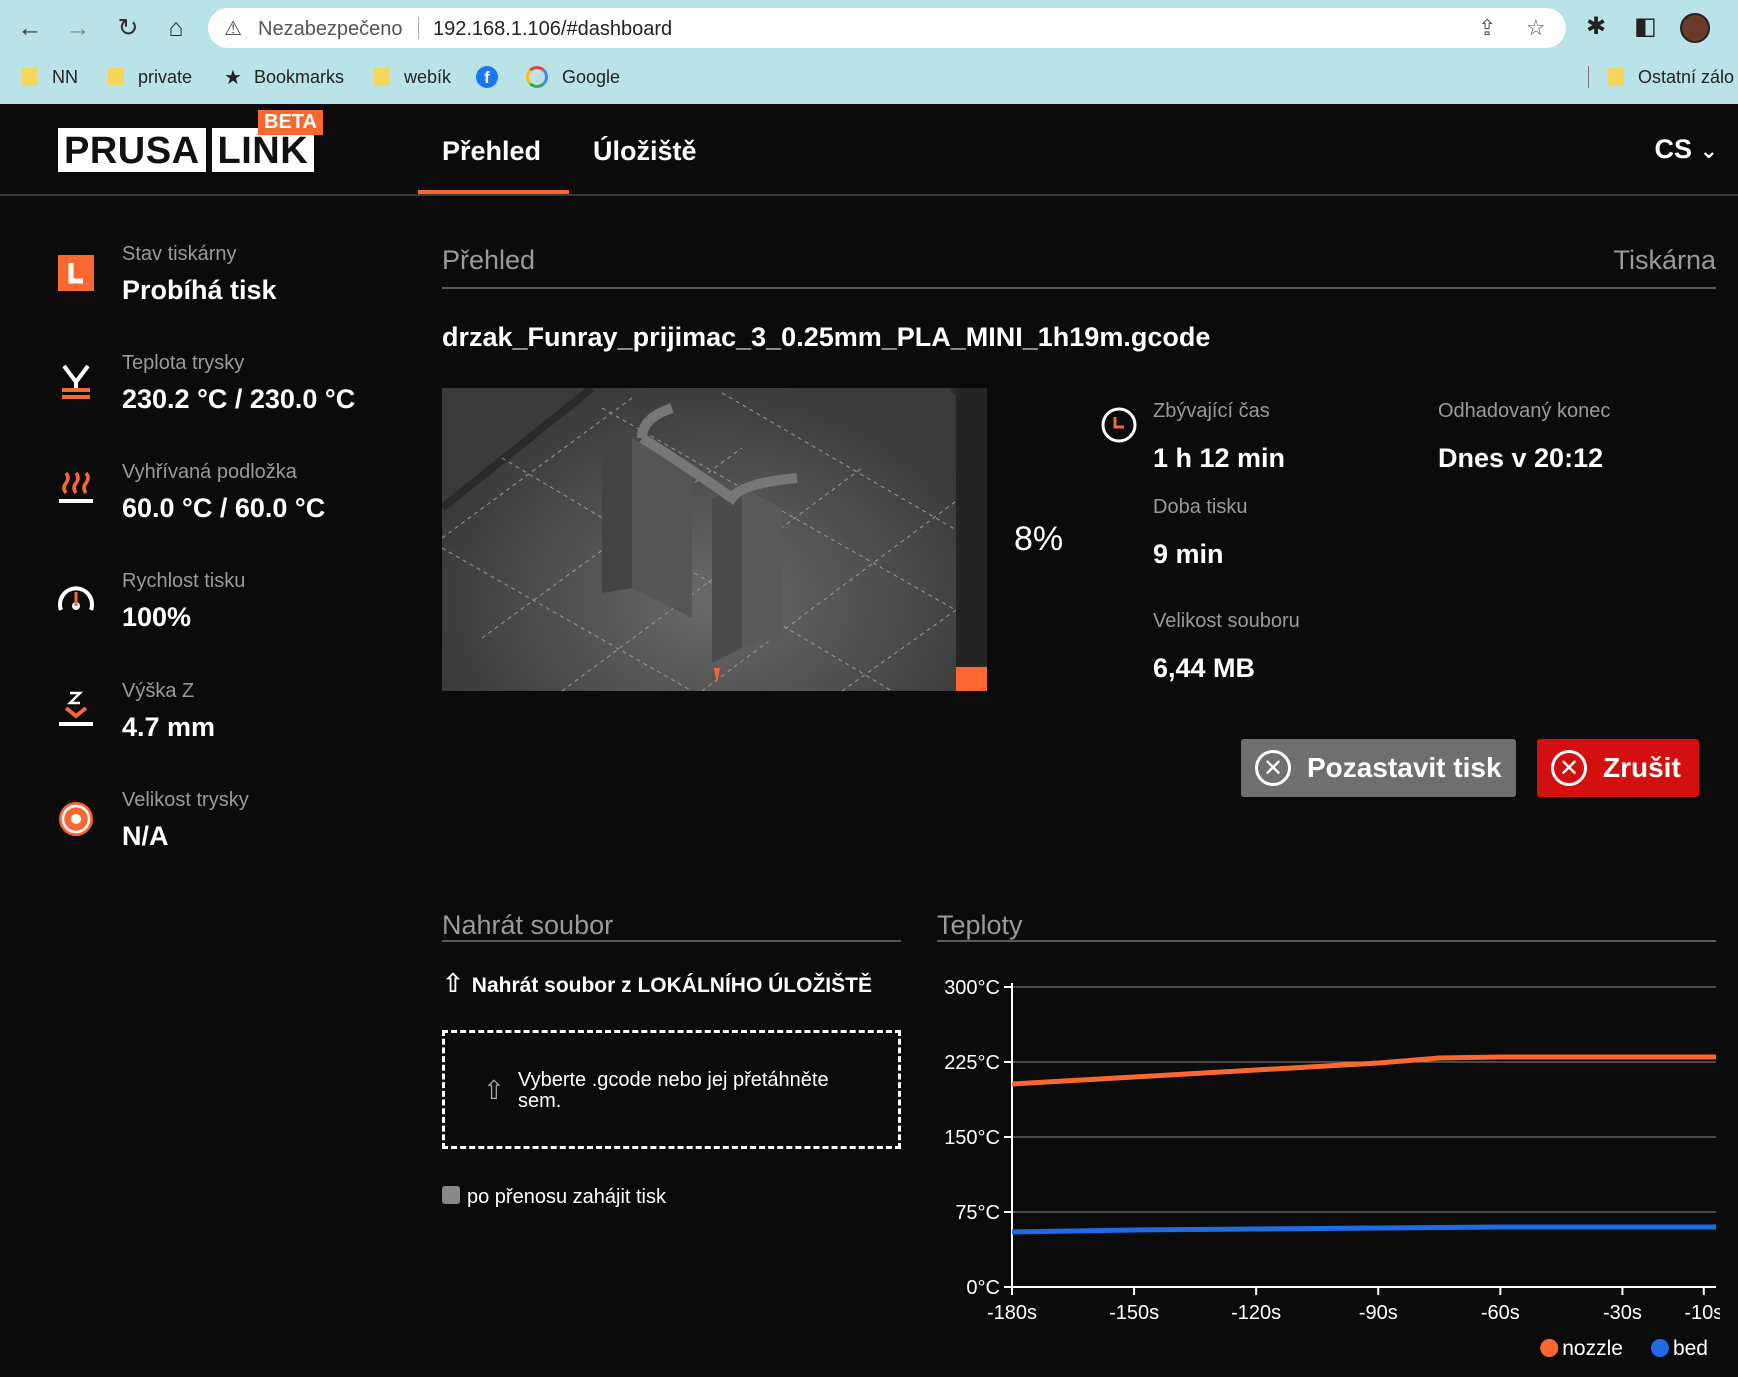  I want to click on legend-swatch-bed, so click(1659, 1348).